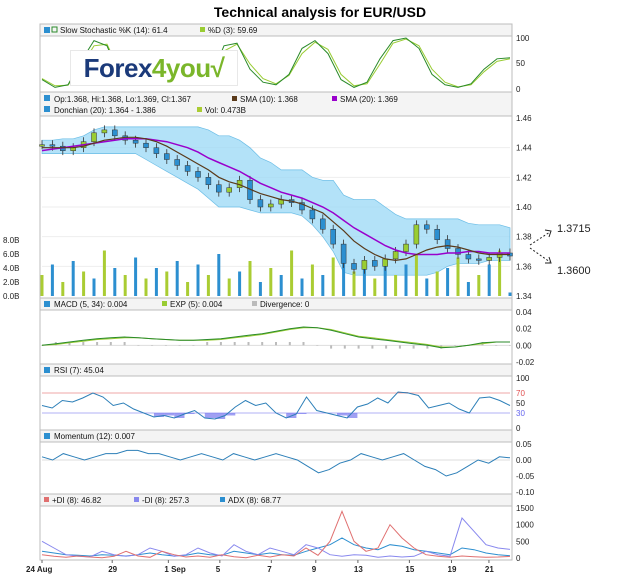 This screenshot has width=640, height=581. What do you see at coordinates (520, 63) in the screenshot?
I see `stoch-tick: 50` at bounding box center [520, 63].